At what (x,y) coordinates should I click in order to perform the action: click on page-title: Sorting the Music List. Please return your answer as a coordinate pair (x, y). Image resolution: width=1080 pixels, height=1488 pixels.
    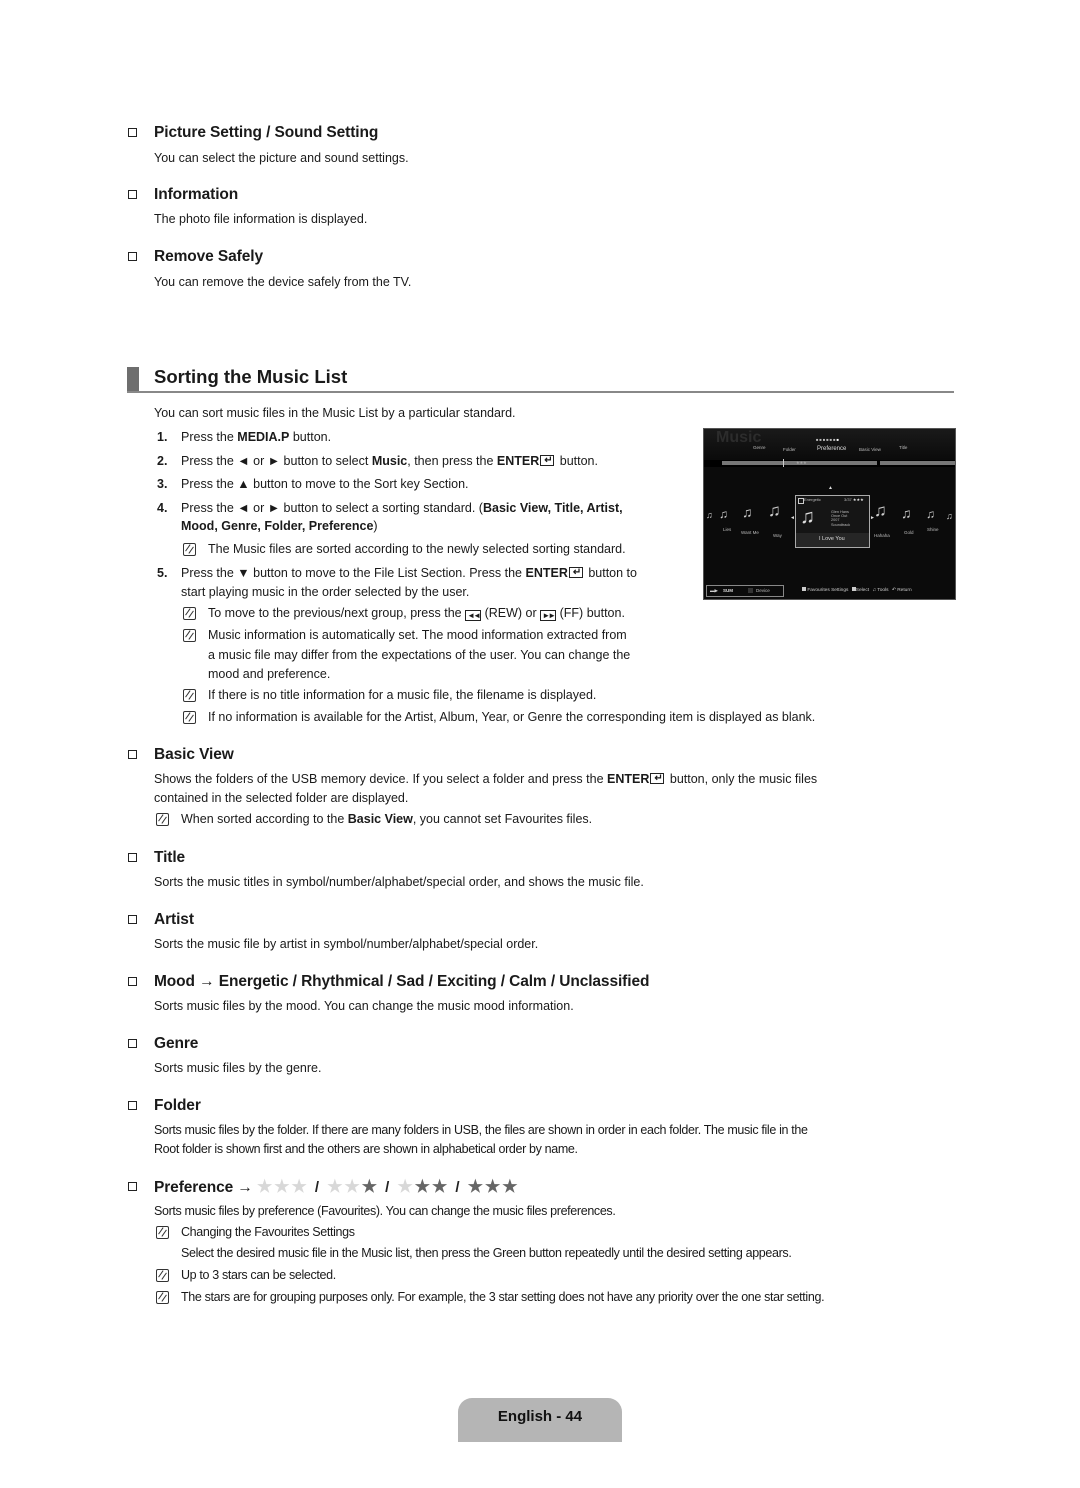
    Looking at the image, I should click on (251, 376).